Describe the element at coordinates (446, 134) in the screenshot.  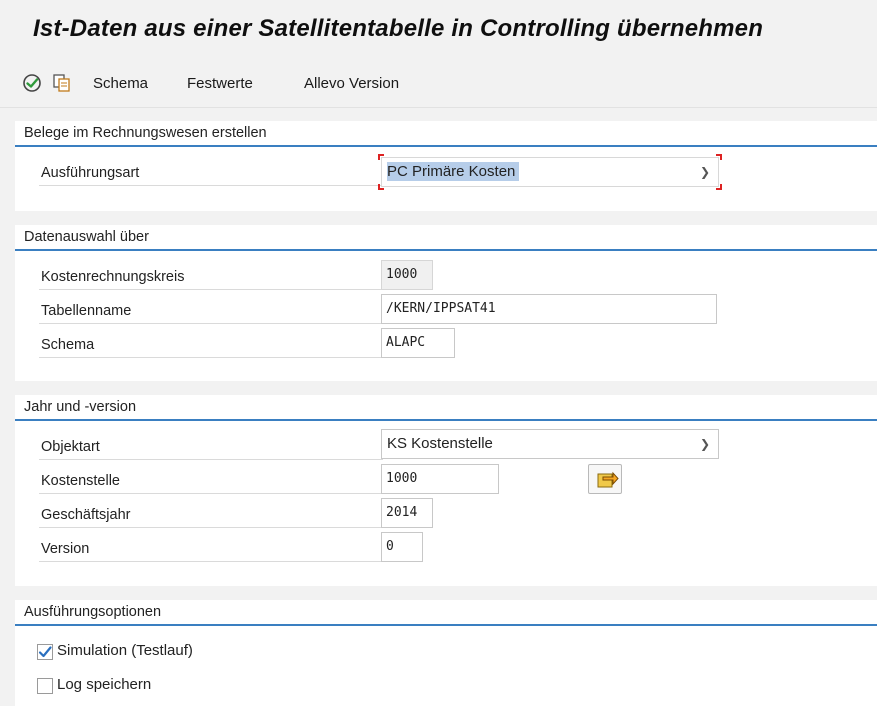
I see `group-header: Belege im Rechnungswesen erstellen` at that location.